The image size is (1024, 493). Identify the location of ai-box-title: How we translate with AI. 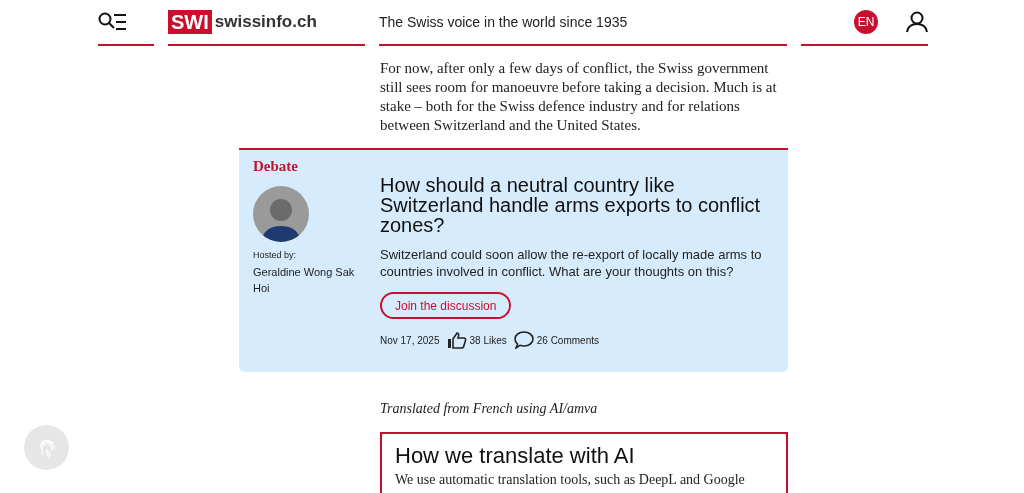
(515, 456).